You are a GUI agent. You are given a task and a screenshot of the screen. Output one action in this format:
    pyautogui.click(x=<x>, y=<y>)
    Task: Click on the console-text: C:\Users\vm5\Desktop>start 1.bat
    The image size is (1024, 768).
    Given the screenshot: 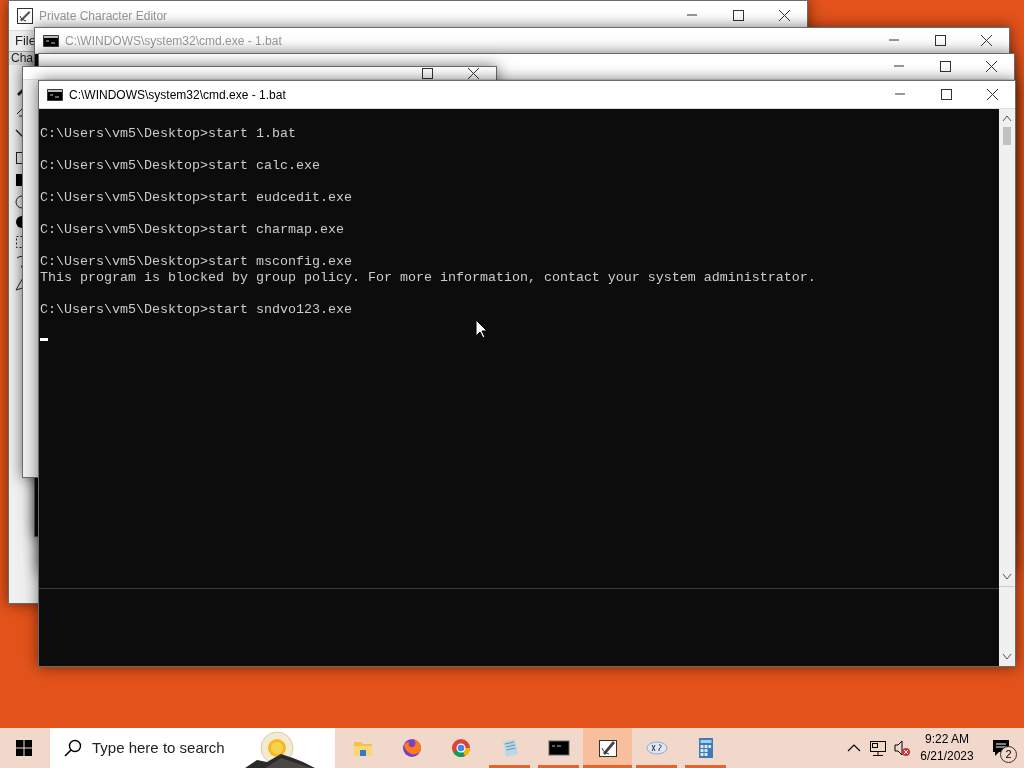 What is the action you would take?
    pyautogui.click(x=168, y=134)
    